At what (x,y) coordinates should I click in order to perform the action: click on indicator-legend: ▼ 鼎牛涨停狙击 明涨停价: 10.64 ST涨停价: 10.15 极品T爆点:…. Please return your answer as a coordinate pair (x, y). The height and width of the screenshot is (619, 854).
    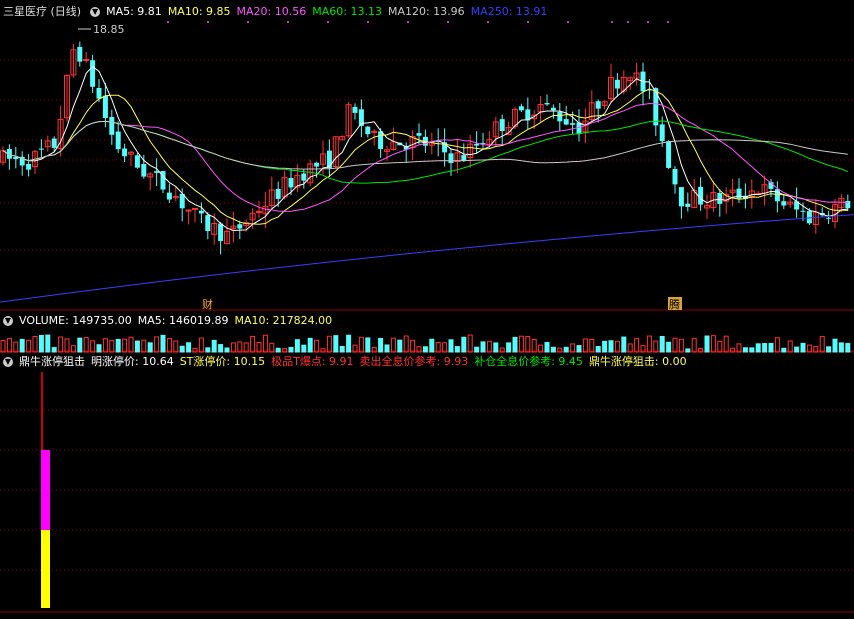
    Looking at the image, I should click on (346, 362).